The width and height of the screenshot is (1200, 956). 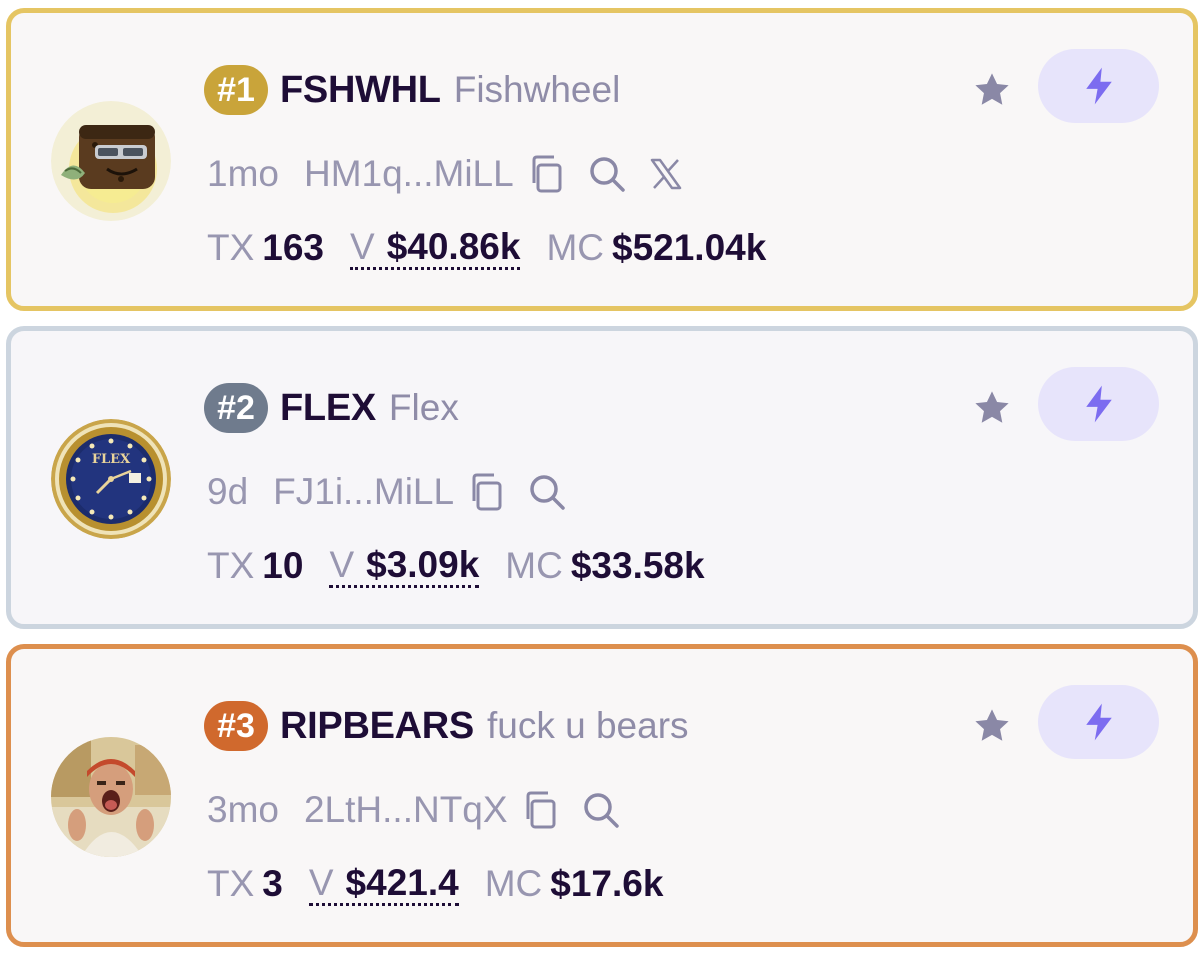 What do you see at coordinates (363, 492) in the screenshot?
I see `contract-address: FJ1i...MiLL` at bounding box center [363, 492].